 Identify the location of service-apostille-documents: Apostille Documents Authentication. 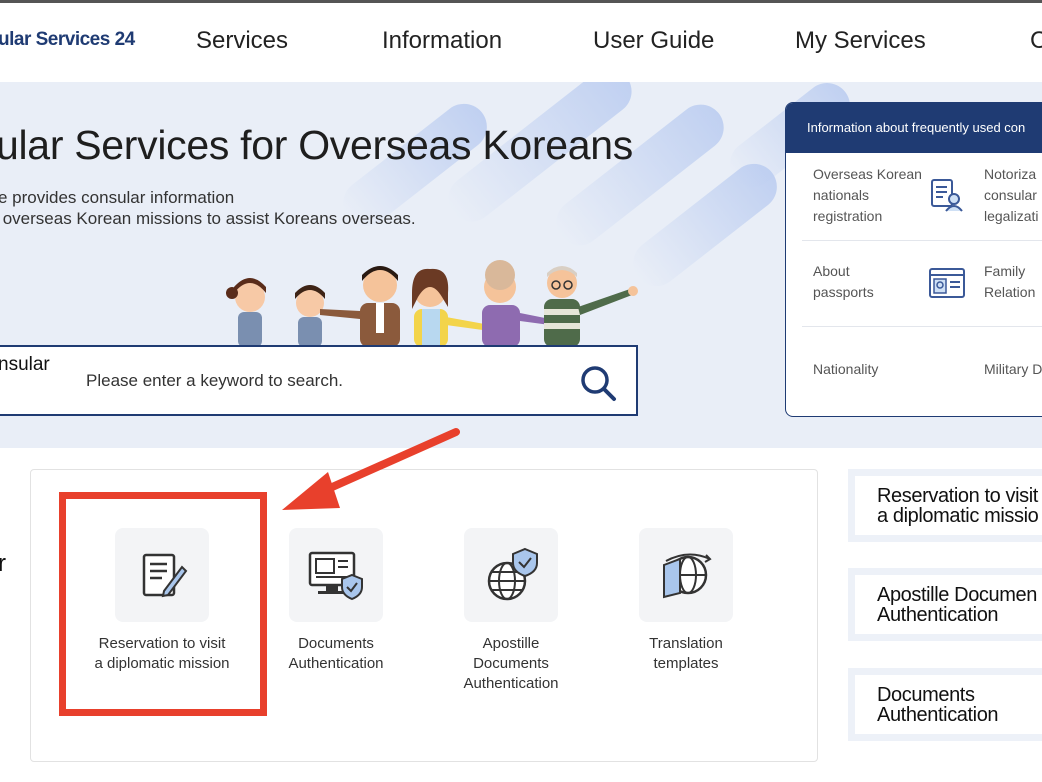
(511, 611).